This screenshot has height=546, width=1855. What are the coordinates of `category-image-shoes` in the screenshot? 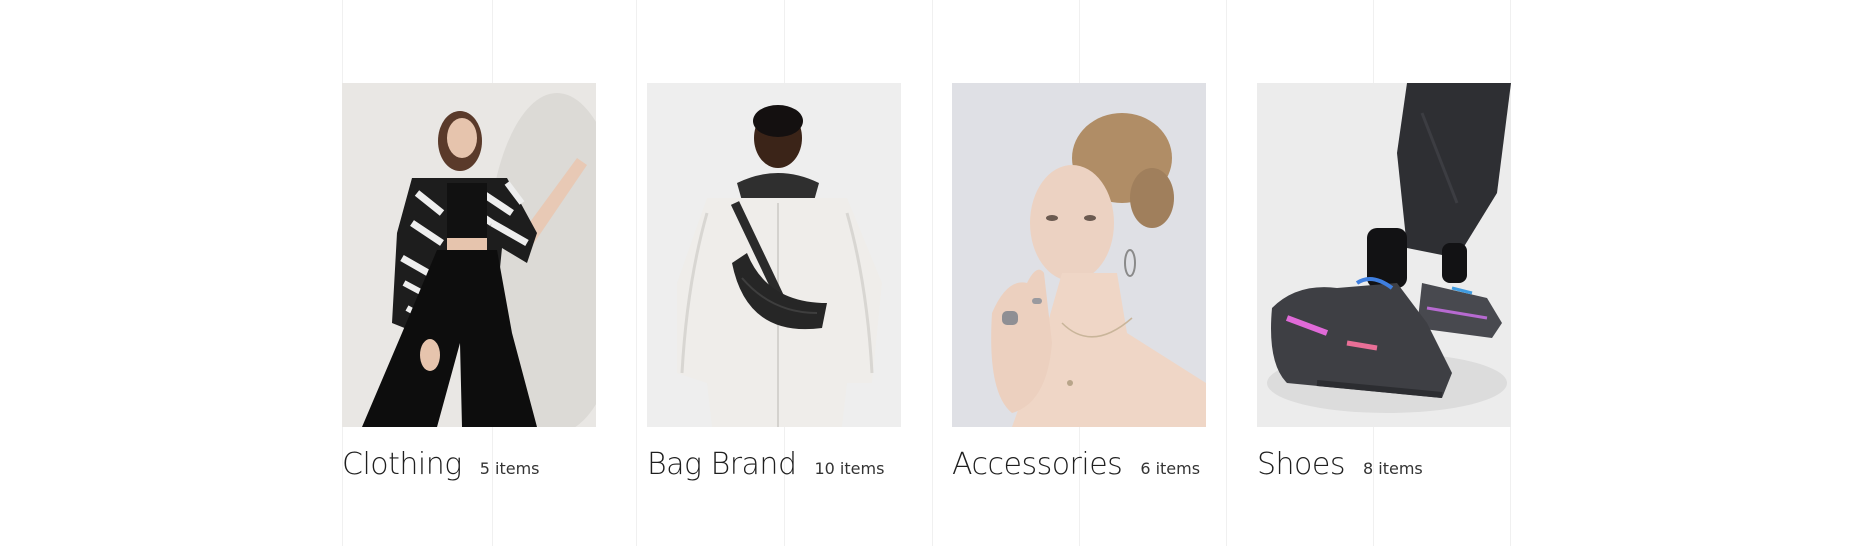 It's located at (1384, 255).